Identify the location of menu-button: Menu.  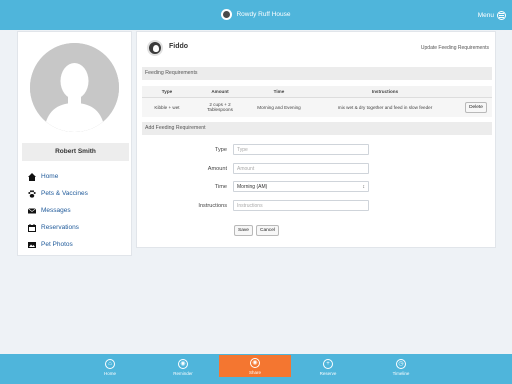
(492, 15).